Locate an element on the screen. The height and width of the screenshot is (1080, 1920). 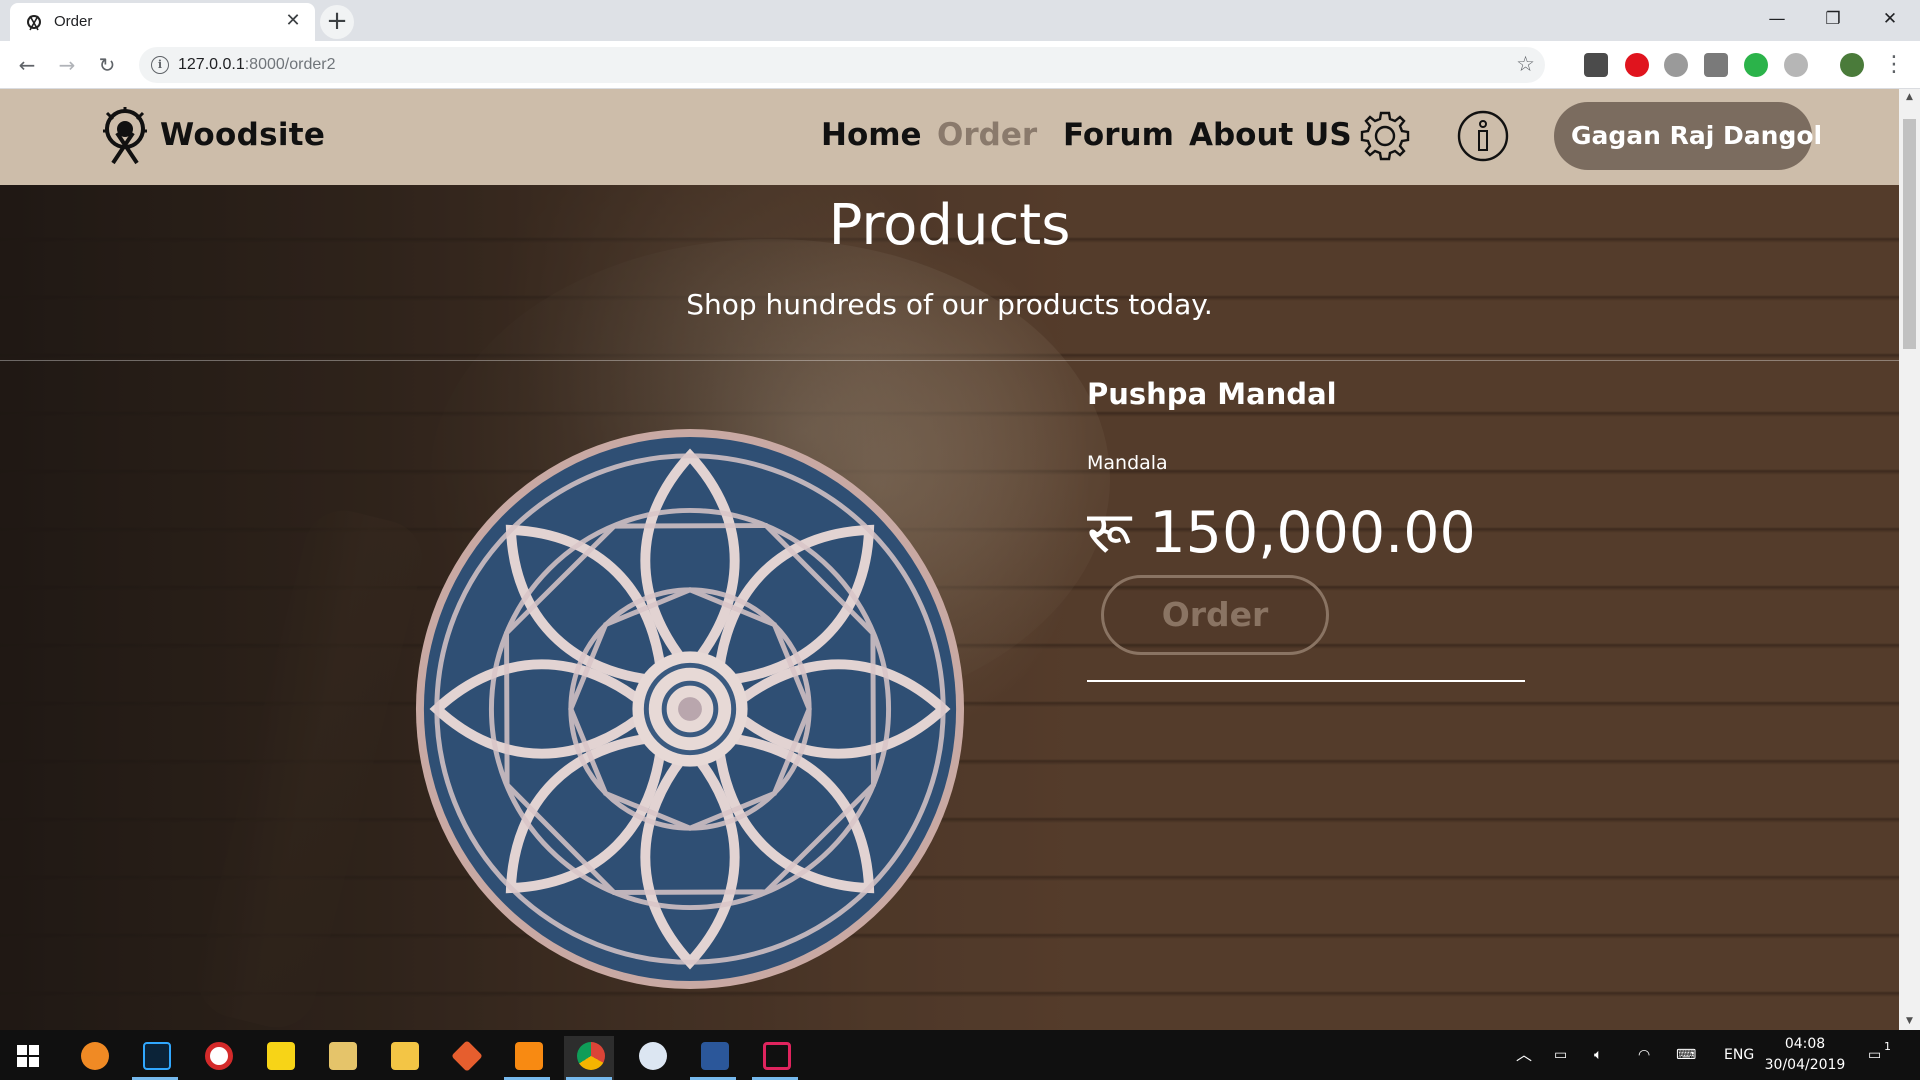
nav-link-home: Home is located at coordinates (871, 135).